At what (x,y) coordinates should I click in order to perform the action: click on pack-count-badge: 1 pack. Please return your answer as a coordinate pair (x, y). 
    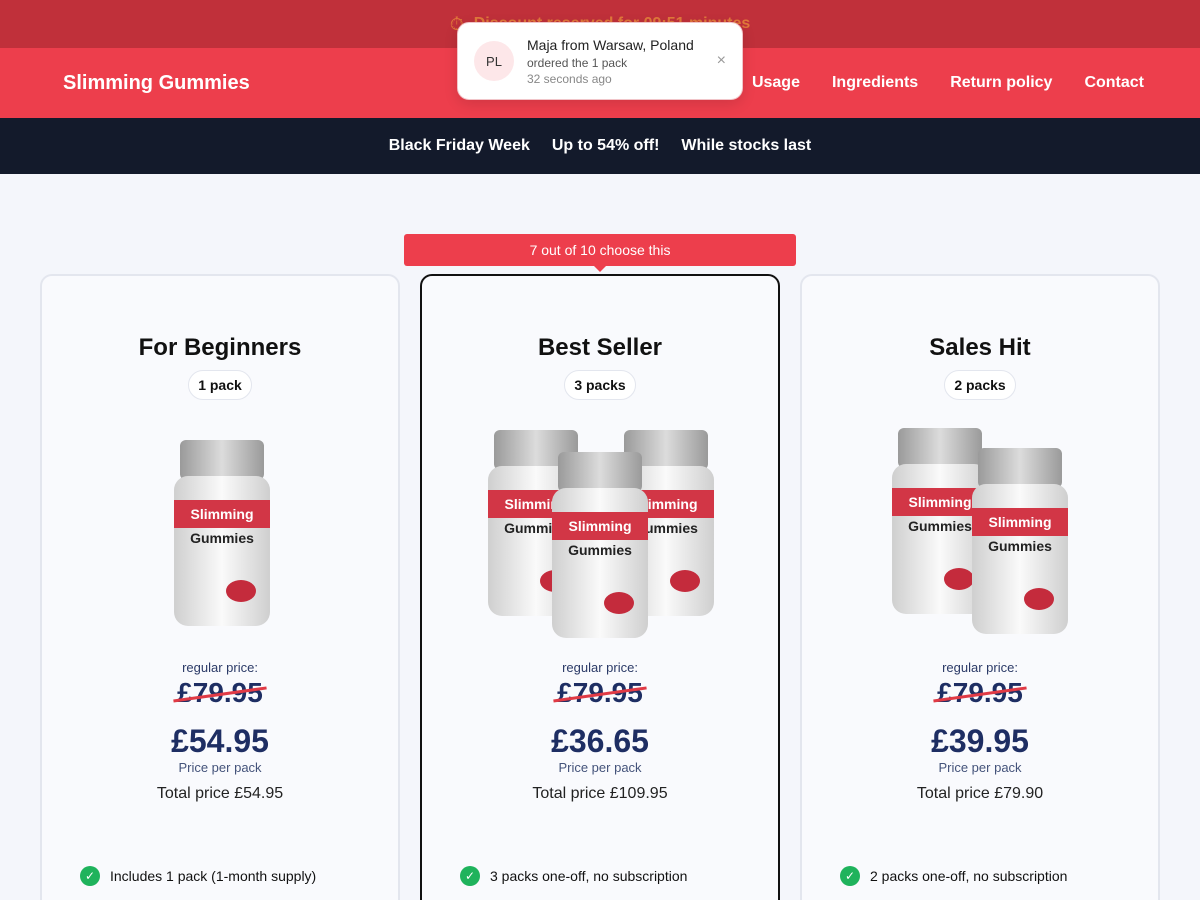
    Looking at the image, I should click on (220, 385).